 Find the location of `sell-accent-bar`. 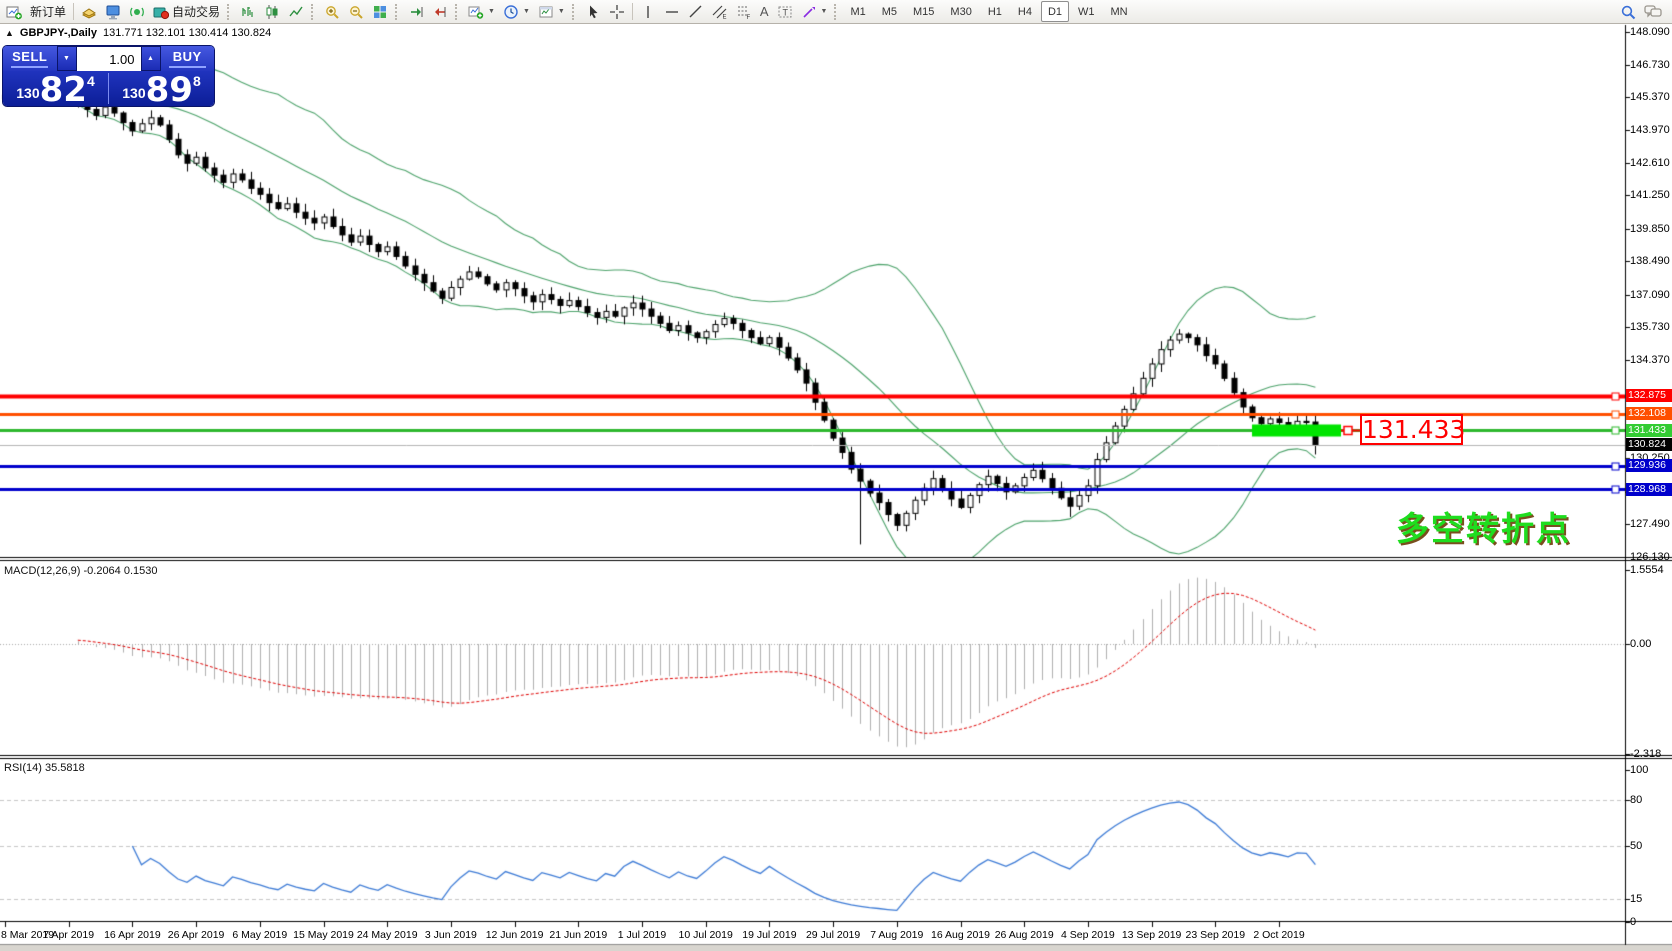

sell-accent-bar is located at coordinates (30, 67).